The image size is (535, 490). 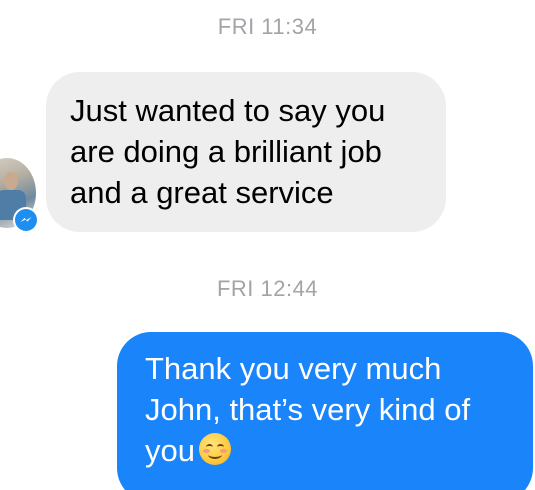 I want to click on timestamp: FRI 11:34, so click(x=267, y=26).